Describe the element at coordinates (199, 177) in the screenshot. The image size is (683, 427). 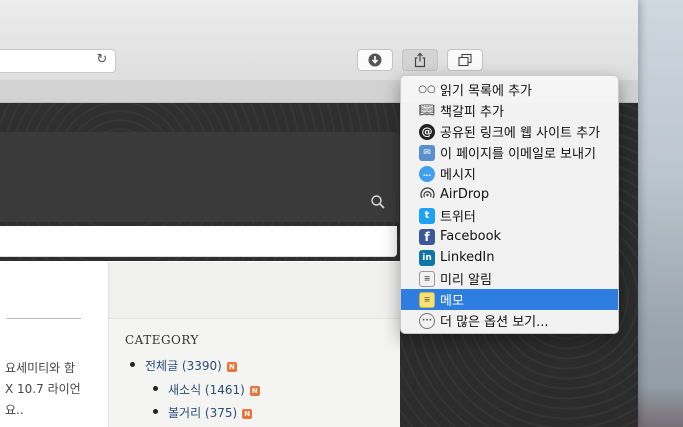
I see `search-panel` at that location.